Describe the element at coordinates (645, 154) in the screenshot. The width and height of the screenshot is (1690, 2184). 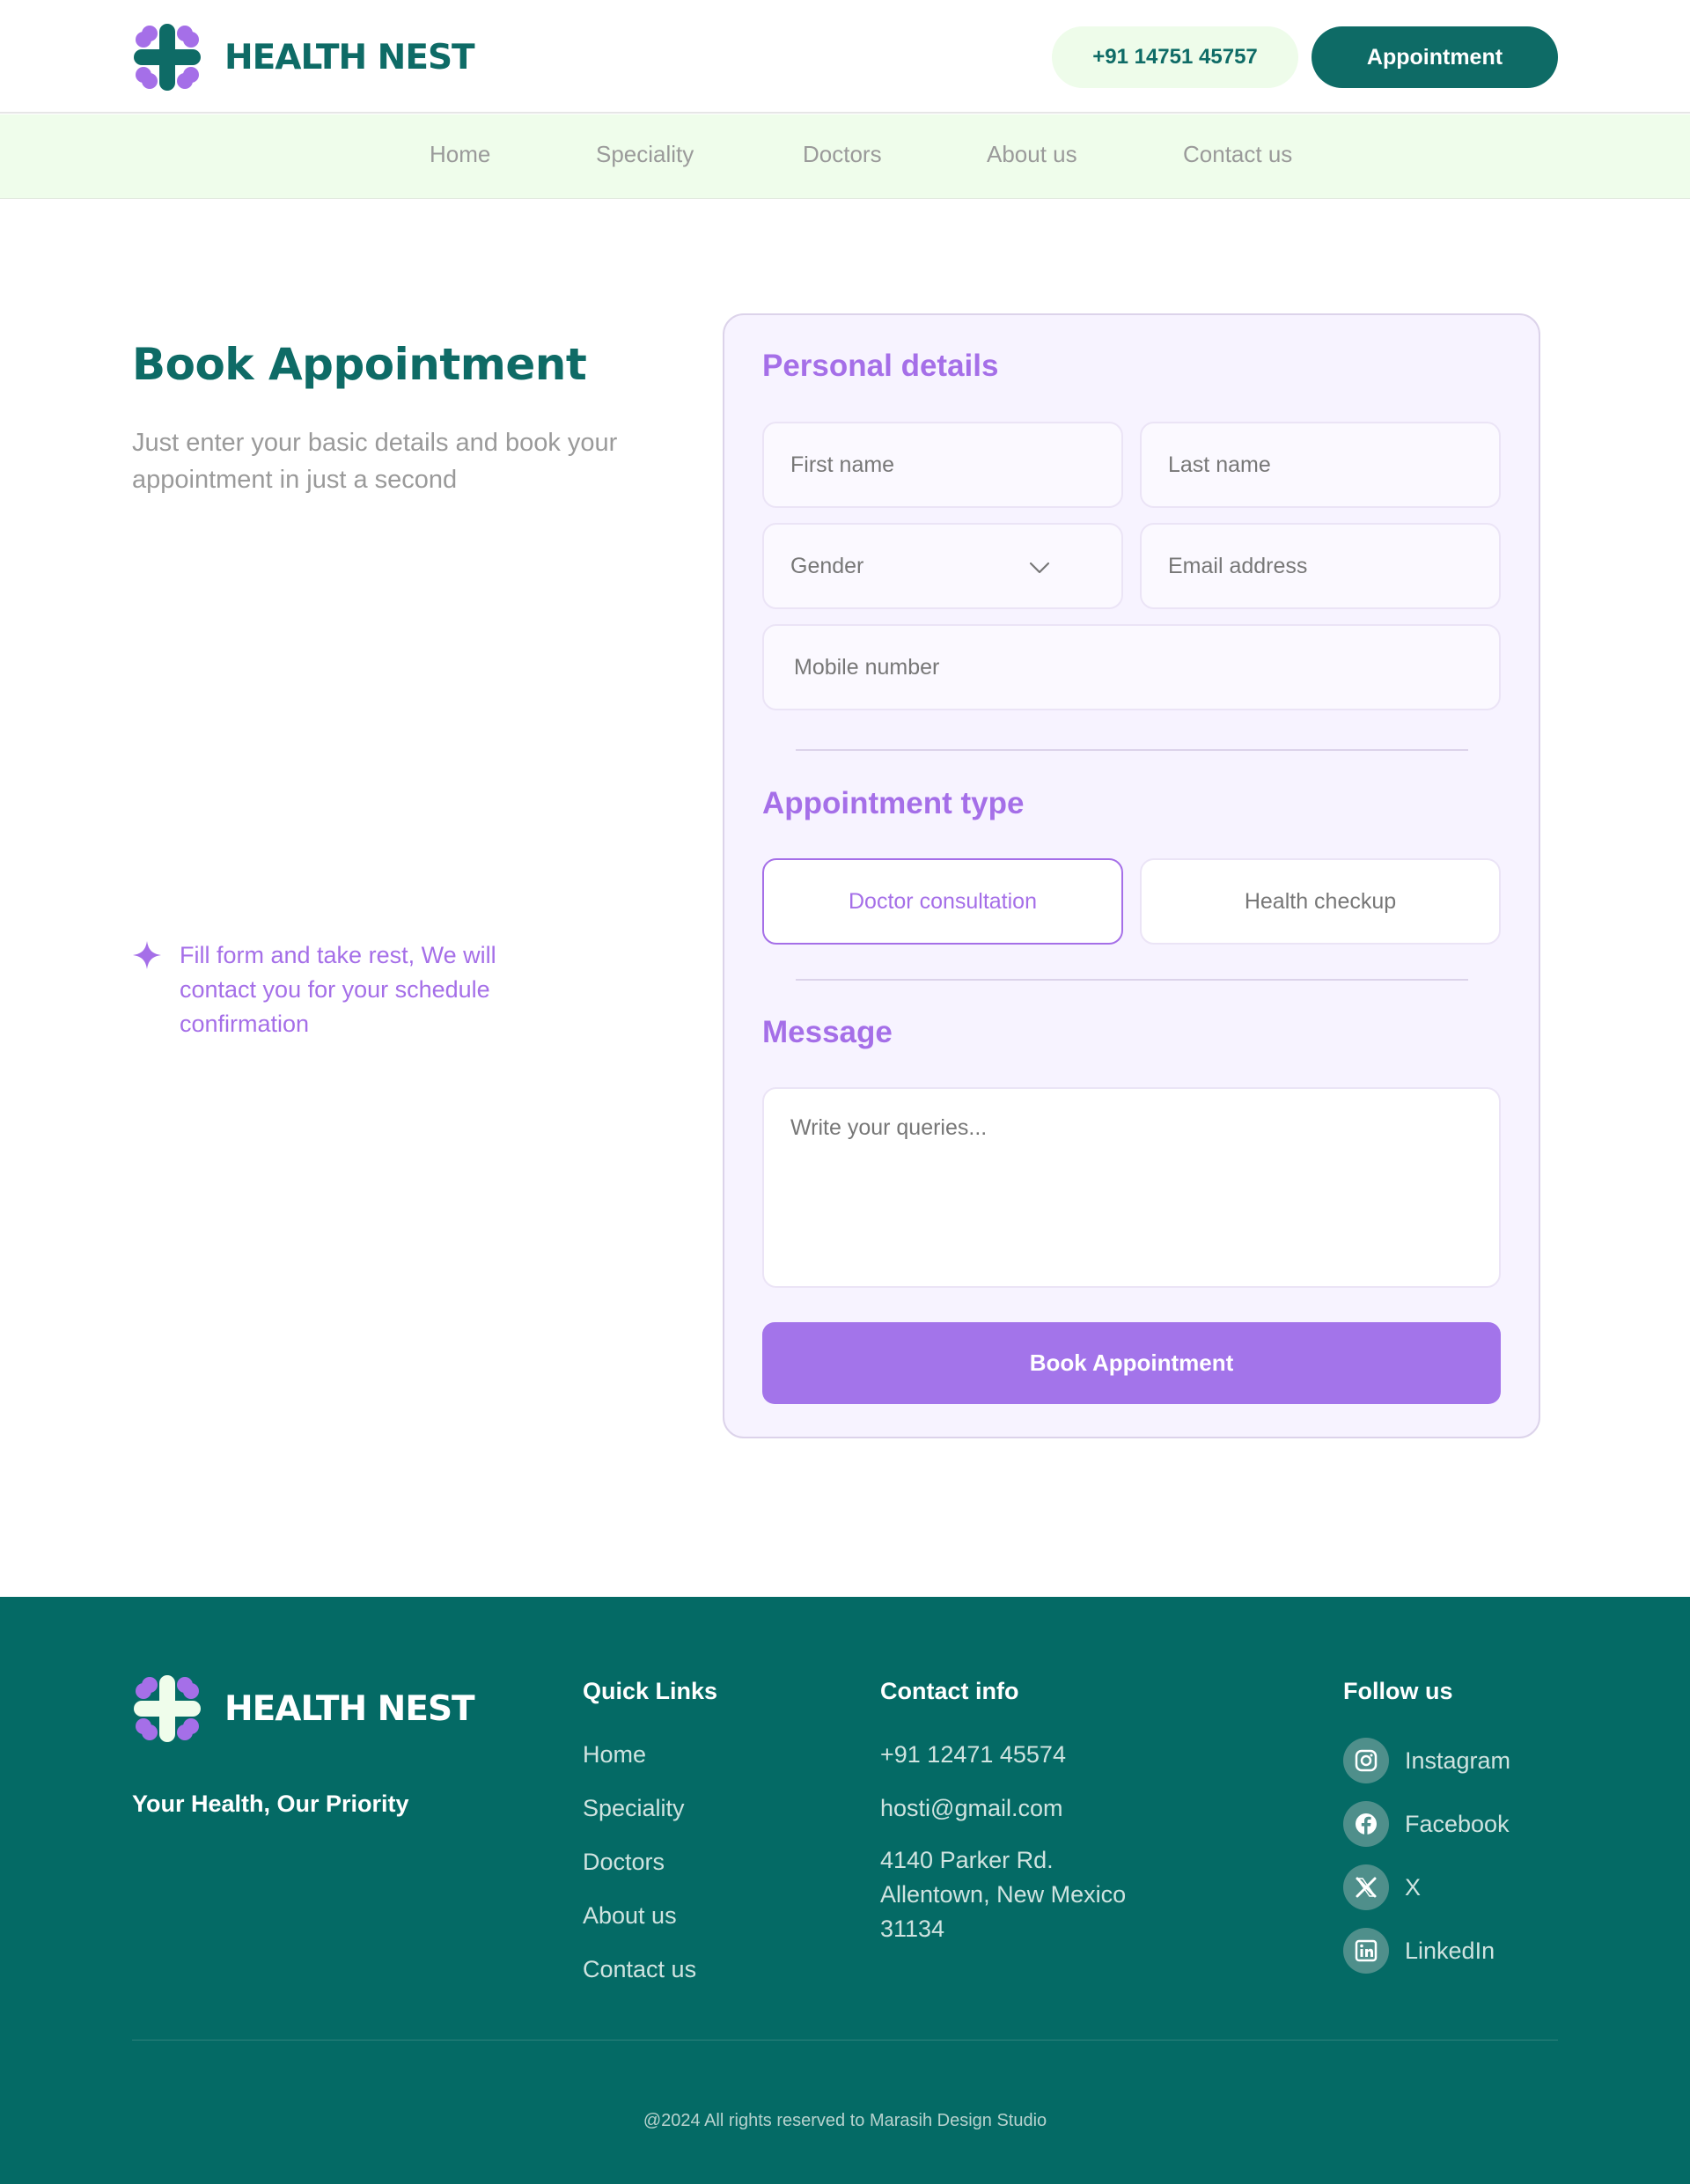
I see `nav-item-speciality: Speciality` at that location.